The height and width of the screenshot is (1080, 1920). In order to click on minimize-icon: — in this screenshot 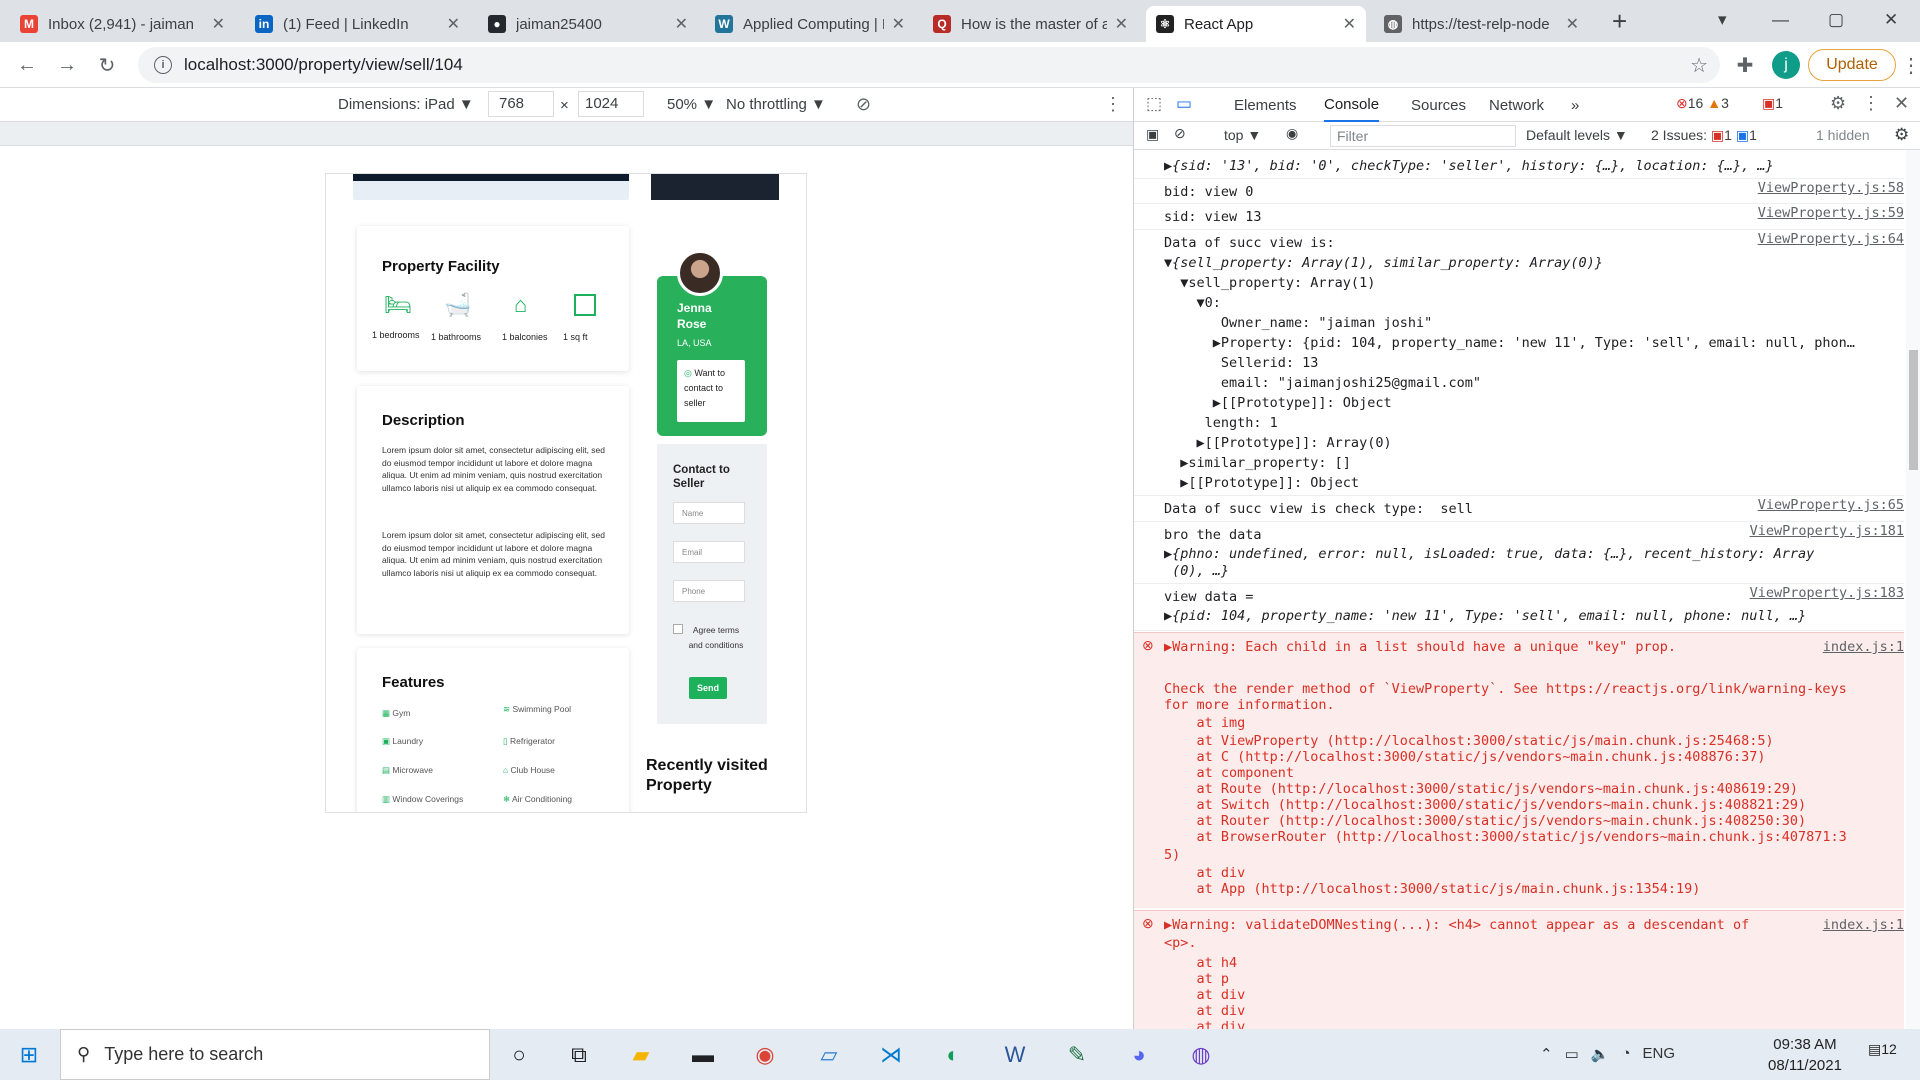, I will do `click(1780, 20)`.